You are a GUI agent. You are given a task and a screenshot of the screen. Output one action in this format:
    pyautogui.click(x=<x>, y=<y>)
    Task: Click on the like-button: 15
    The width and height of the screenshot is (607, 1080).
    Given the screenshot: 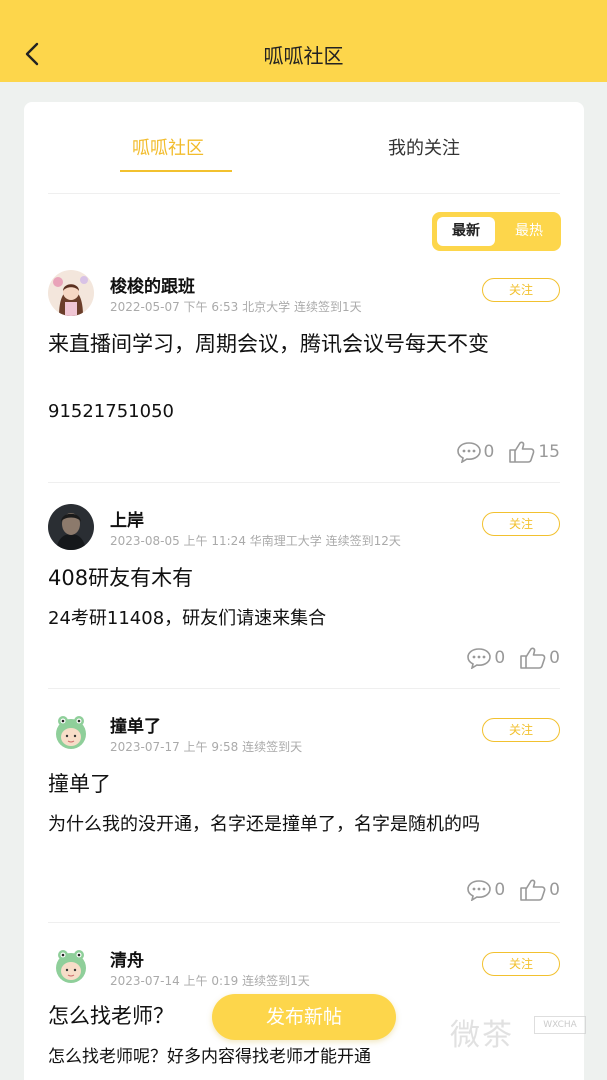 What is the action you would take?
    pyautogui.click(x=534, y=452)
    